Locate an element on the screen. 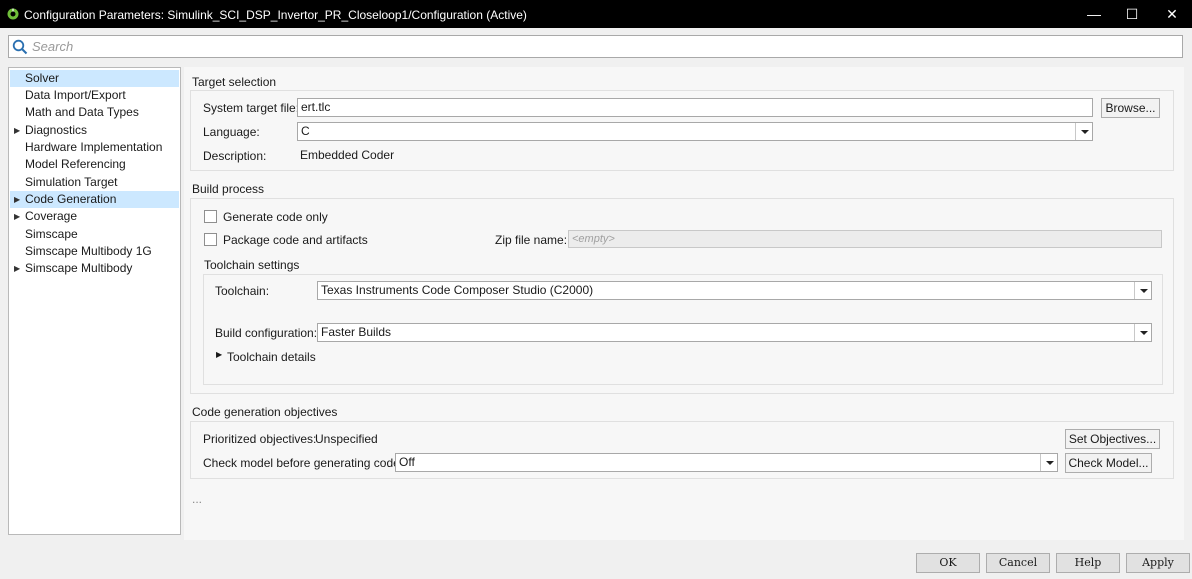 The width and height of the screenshot is (1192, 579). prioritized-objectives-label: Prioritized objectives: is located at coordinates (260, 439).